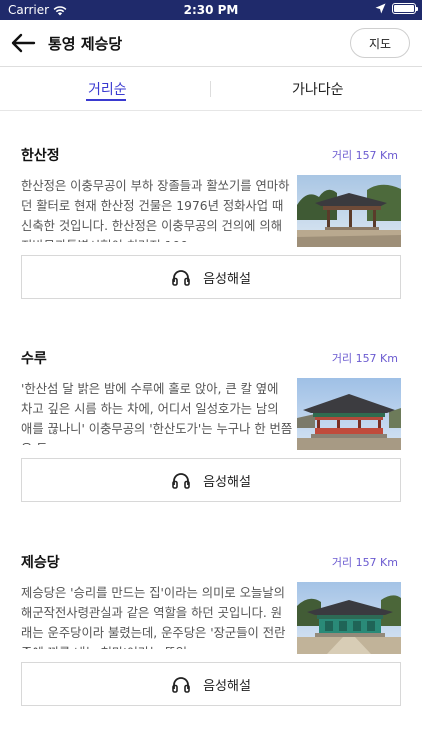 This screenshot has height=750, width=422. I want to click on location-arrow-icon, so click(380, 8).